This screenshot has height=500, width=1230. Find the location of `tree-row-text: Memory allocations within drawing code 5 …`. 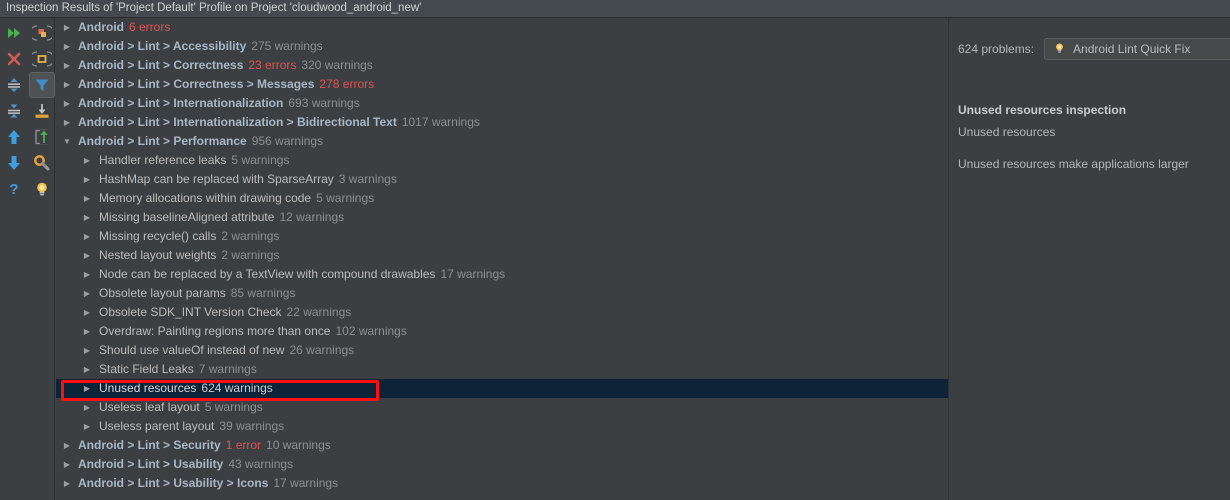

tree-row-text: Memory allocations within drawing code 5 … is located at coordinates (236, 198).